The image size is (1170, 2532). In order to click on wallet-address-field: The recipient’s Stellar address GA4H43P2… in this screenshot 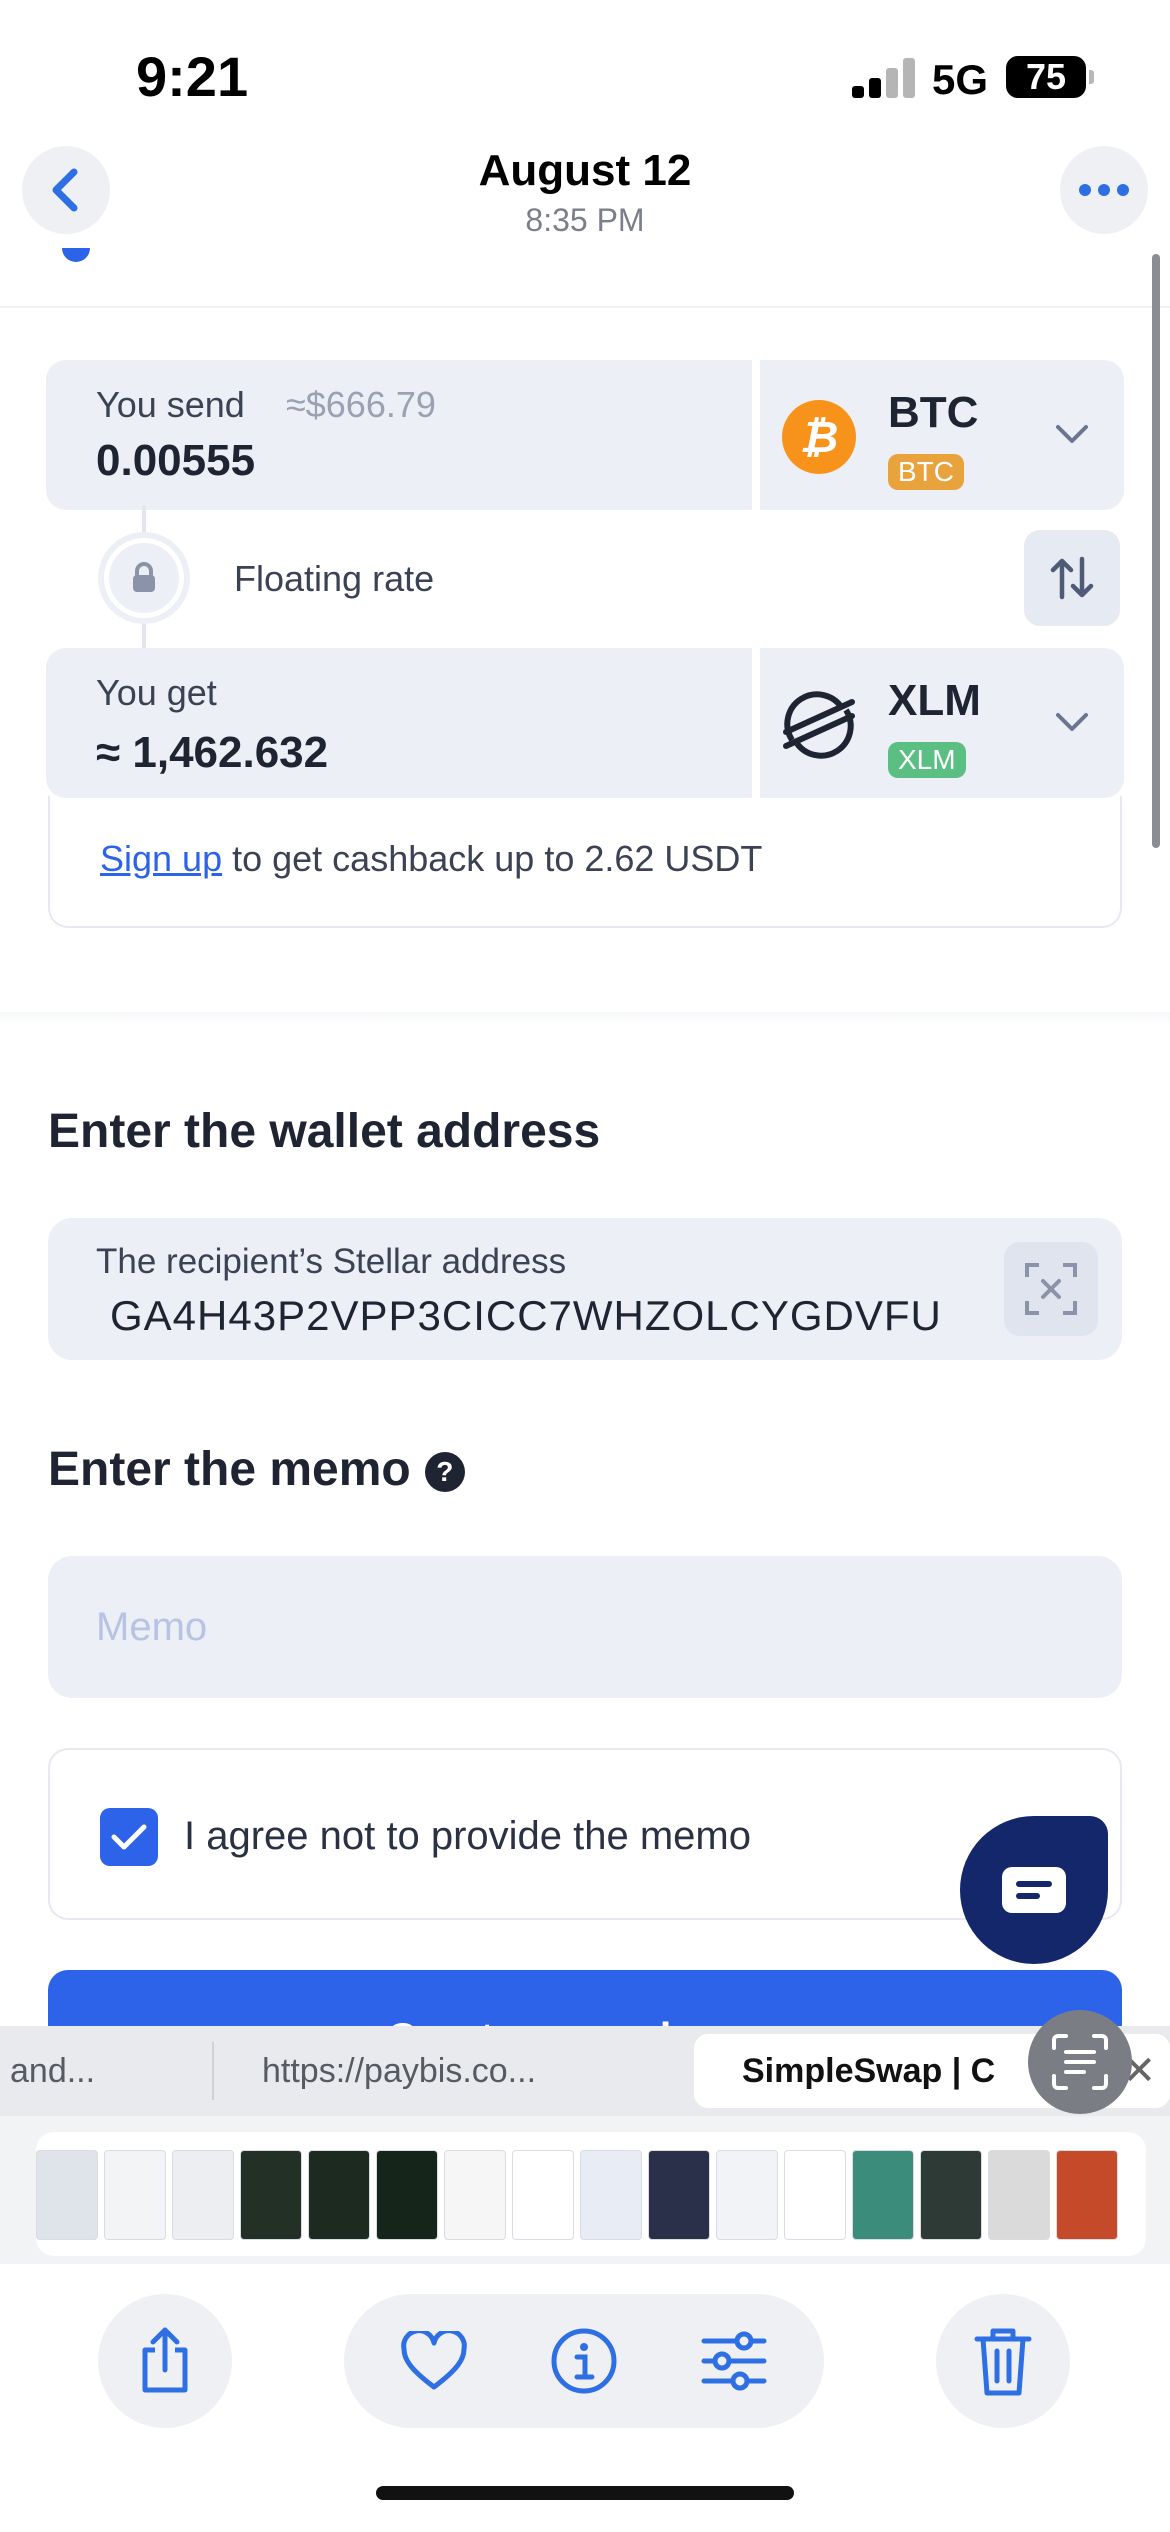, I will do `click(585, 1289)`.